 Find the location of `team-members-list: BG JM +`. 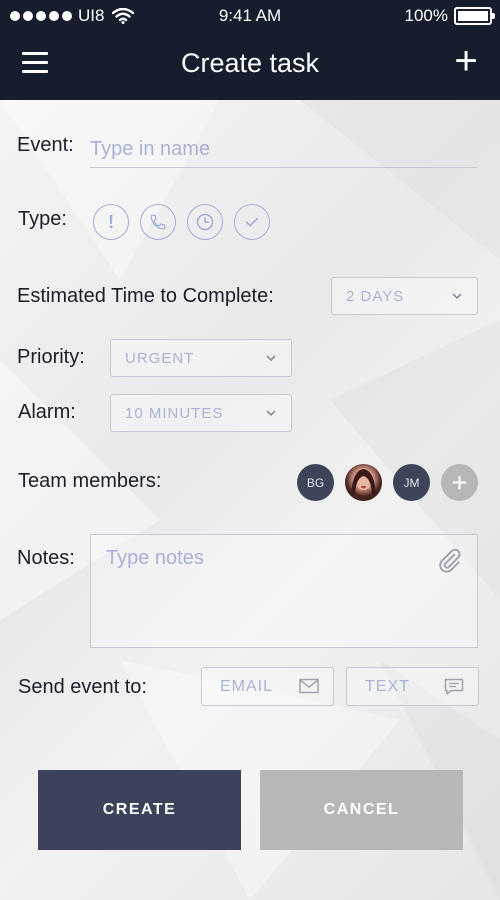

team-members-list: BG JM + is located at coordinates (387, 482).